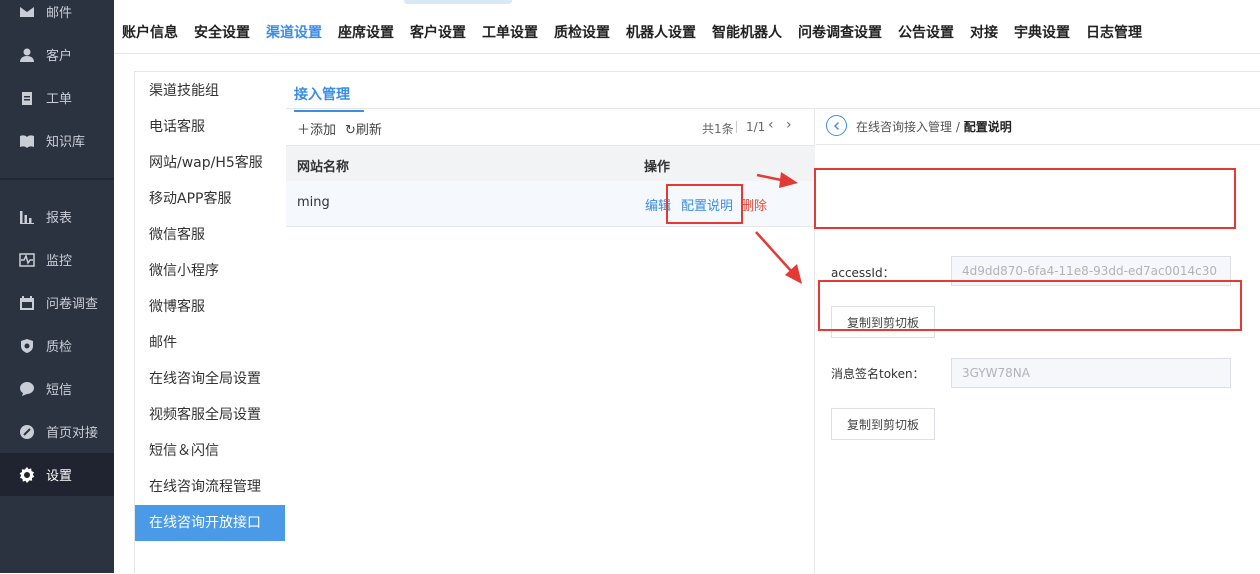 The image size is (1260, 574). What do you see at coordinates (550, 127) in the screenshot?
I see `list-toolbar: ＋添加 ↻刷新 共1条 1/1 ‹ ›` at bounding box center [550, 127].